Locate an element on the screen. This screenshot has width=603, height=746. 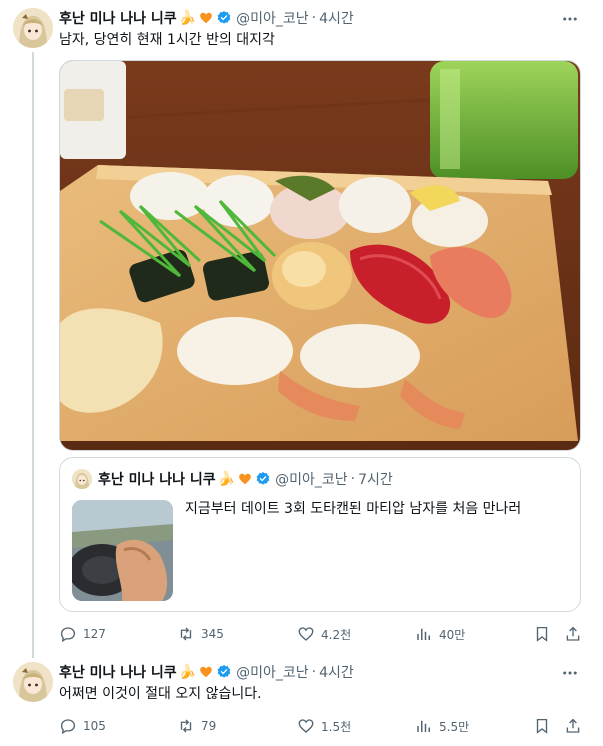
quote-header: 후난 미나 나나 니쿠 🍌 @미아_코난 · 7시간 is located at coordinates (245, 479).